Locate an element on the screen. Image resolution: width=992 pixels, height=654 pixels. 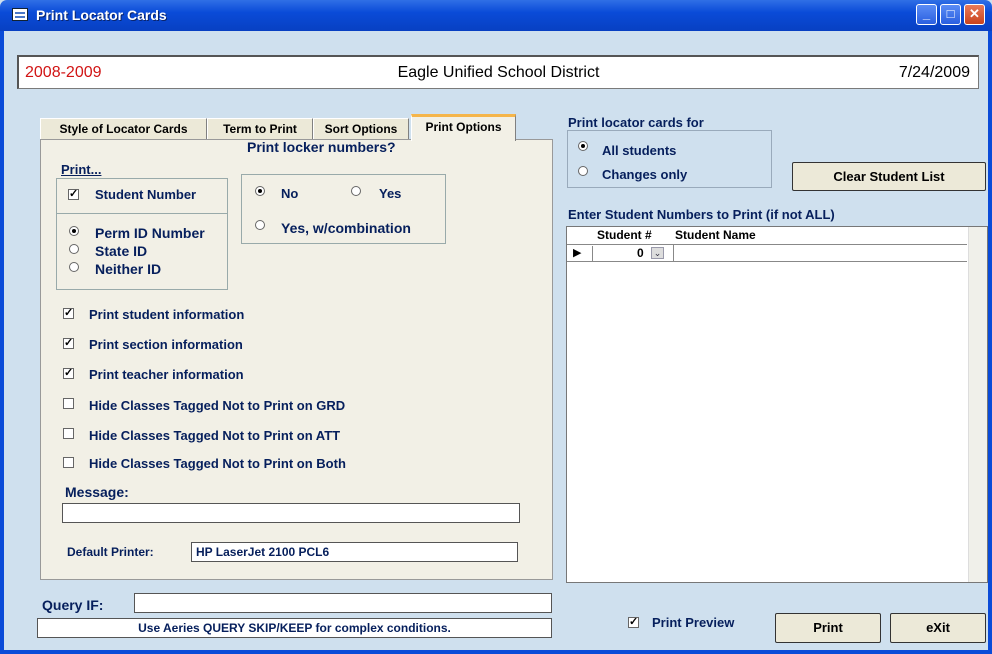
student-number-checkbox is located at coordinates (73, 193).